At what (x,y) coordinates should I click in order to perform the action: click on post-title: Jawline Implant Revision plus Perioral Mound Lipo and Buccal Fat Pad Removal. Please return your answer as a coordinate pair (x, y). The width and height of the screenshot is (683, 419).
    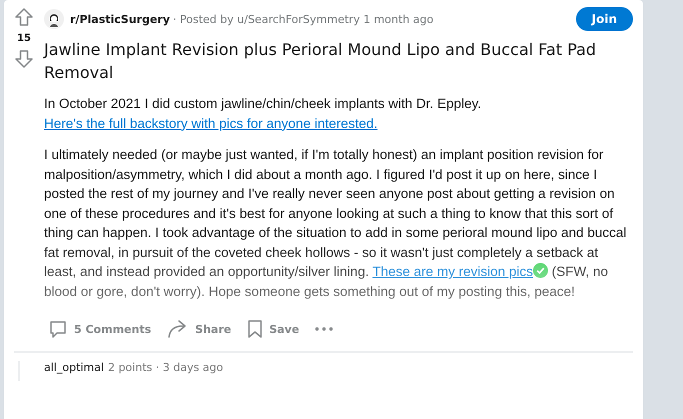
    Looking at the image, I should click on (321, 61).